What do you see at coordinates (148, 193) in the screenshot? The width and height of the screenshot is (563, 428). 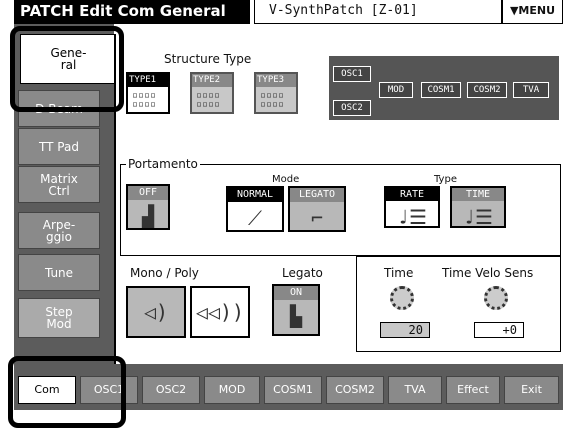 I see `portamento-switch-label: OFF` at bounding box center [148, 193].